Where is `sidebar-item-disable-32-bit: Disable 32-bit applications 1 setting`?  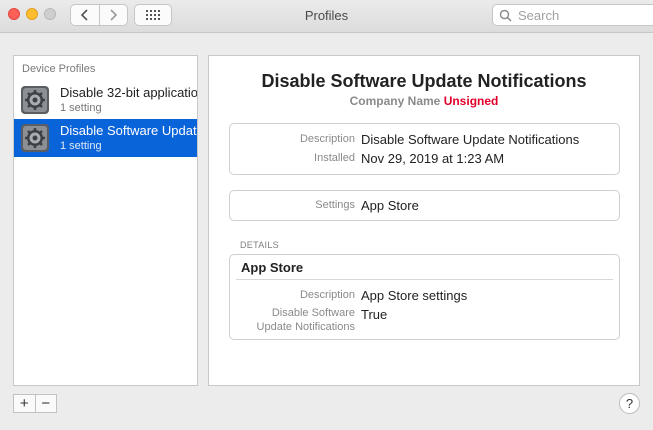
sidebar-item-disable-32-bit: Disable 32-bit applications 1 setting is located at coordinates (105, 100).